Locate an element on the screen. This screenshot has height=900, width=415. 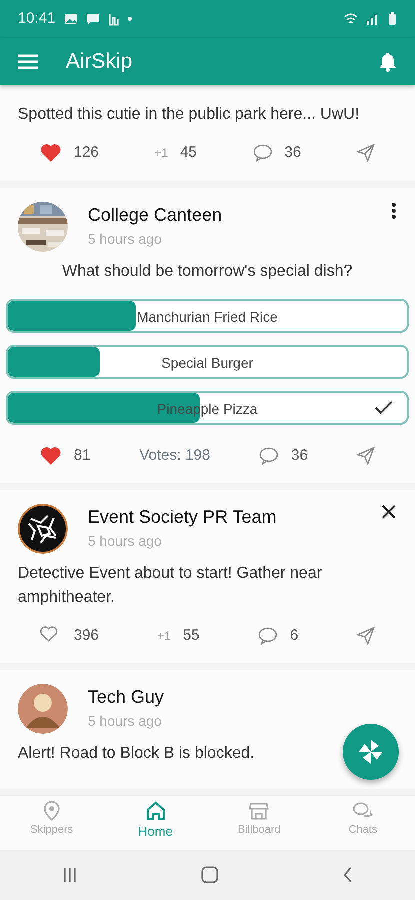
home-icon is located at coordinates (155, 811).